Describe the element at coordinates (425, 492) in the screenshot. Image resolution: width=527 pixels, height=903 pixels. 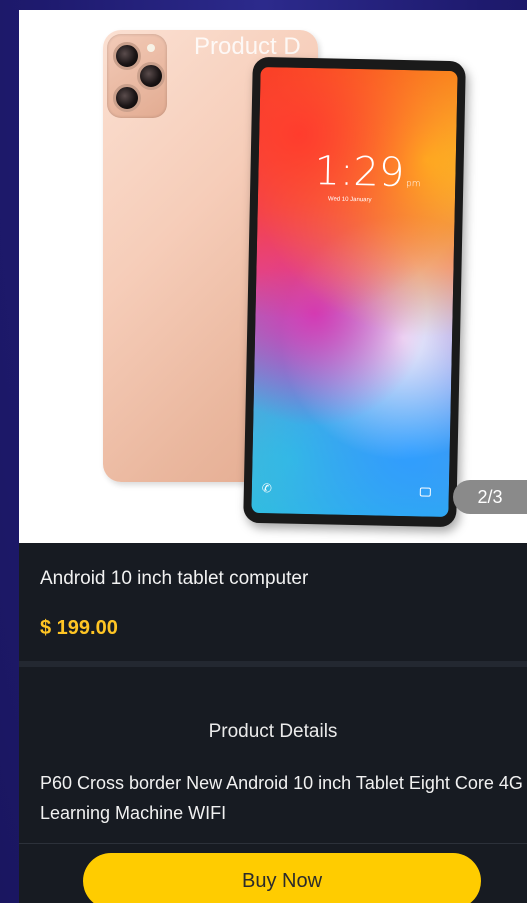
I see `camera-icon` at that location.